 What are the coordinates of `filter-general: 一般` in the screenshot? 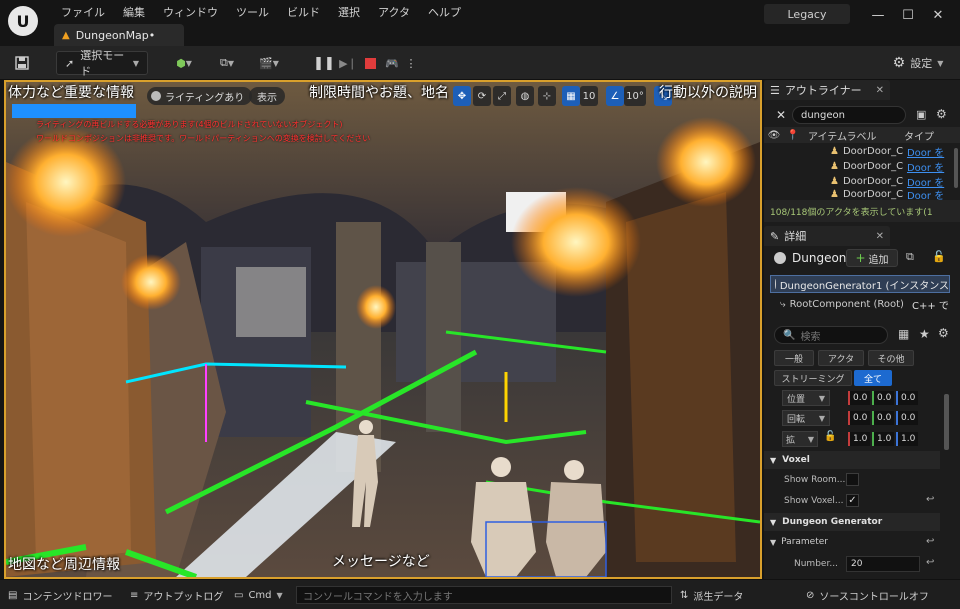 It's located at (794, 358).